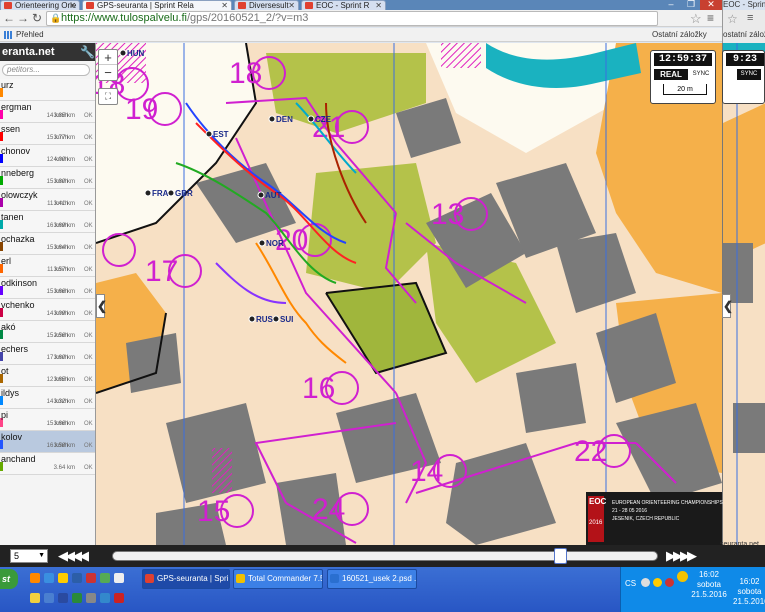 Image resolution: width=765 pixels, height=612 pixels. Describe the element at coordinates (286, 319) in the screenshot. I see `team-label: SUI` at that location.